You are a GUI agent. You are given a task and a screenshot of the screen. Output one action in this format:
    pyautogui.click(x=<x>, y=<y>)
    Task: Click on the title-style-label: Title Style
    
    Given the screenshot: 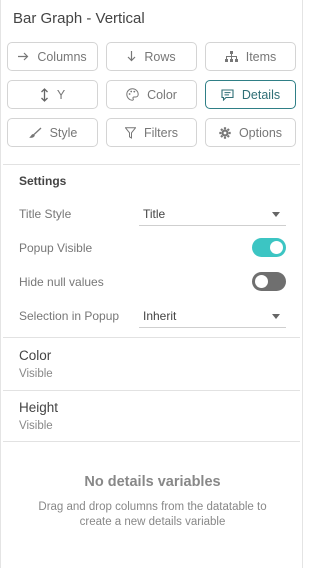 What is the action you would take?
    pyautogui.click(x=45, y=214)
    